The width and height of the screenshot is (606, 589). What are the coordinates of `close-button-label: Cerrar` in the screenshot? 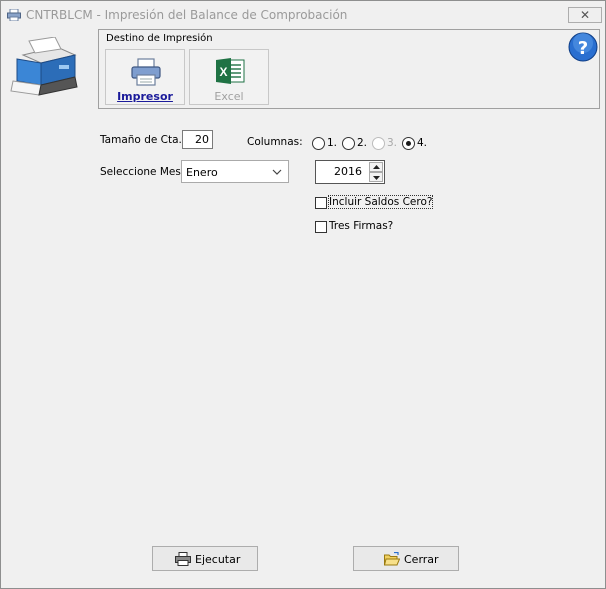 It's located at (421, 559).